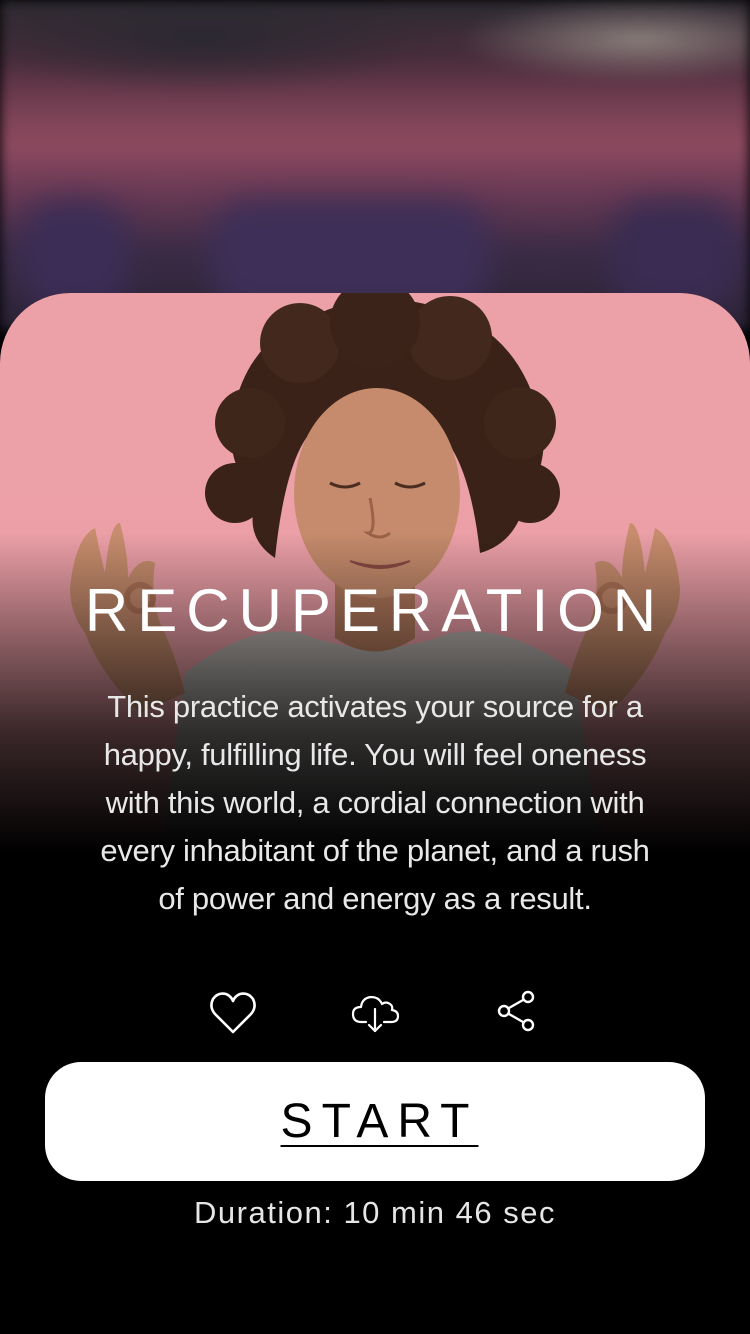 The width and height of the screenshot is (750, 1334). What do you see at coordinates (517, 1014) in the screenshot?
I see `share-icon` at bounding box center [517, 1014].